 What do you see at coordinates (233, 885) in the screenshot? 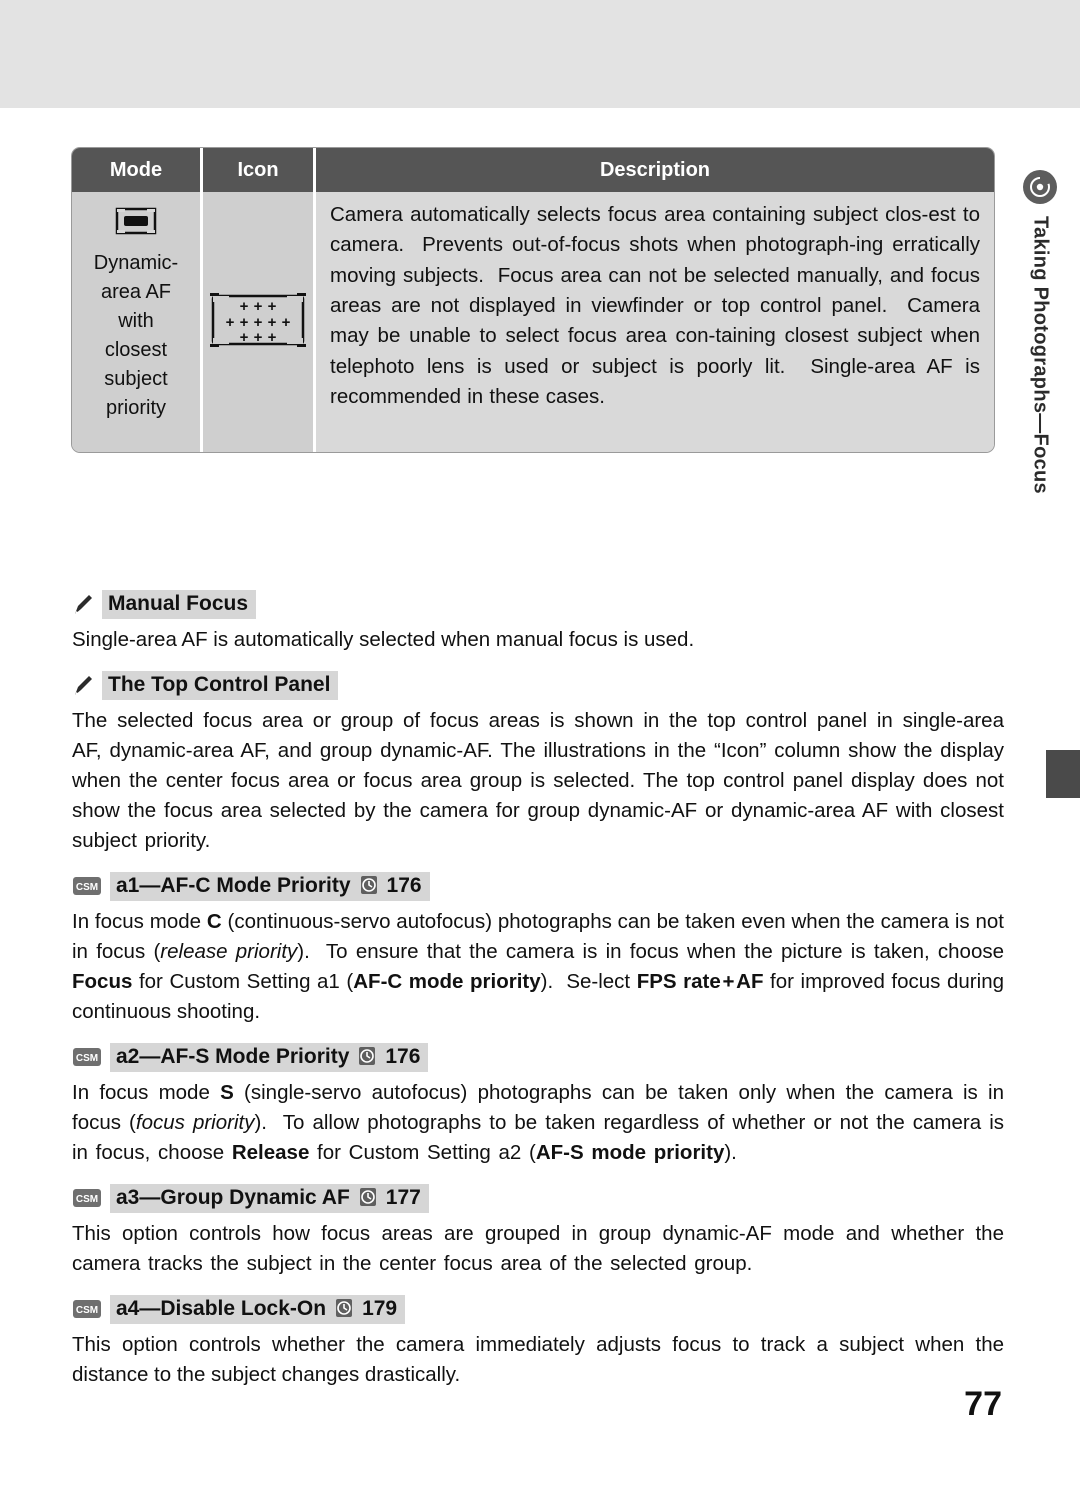
I see `section-title-text: a1—AF-C Mode Priority` at bounding box center [233, 885].